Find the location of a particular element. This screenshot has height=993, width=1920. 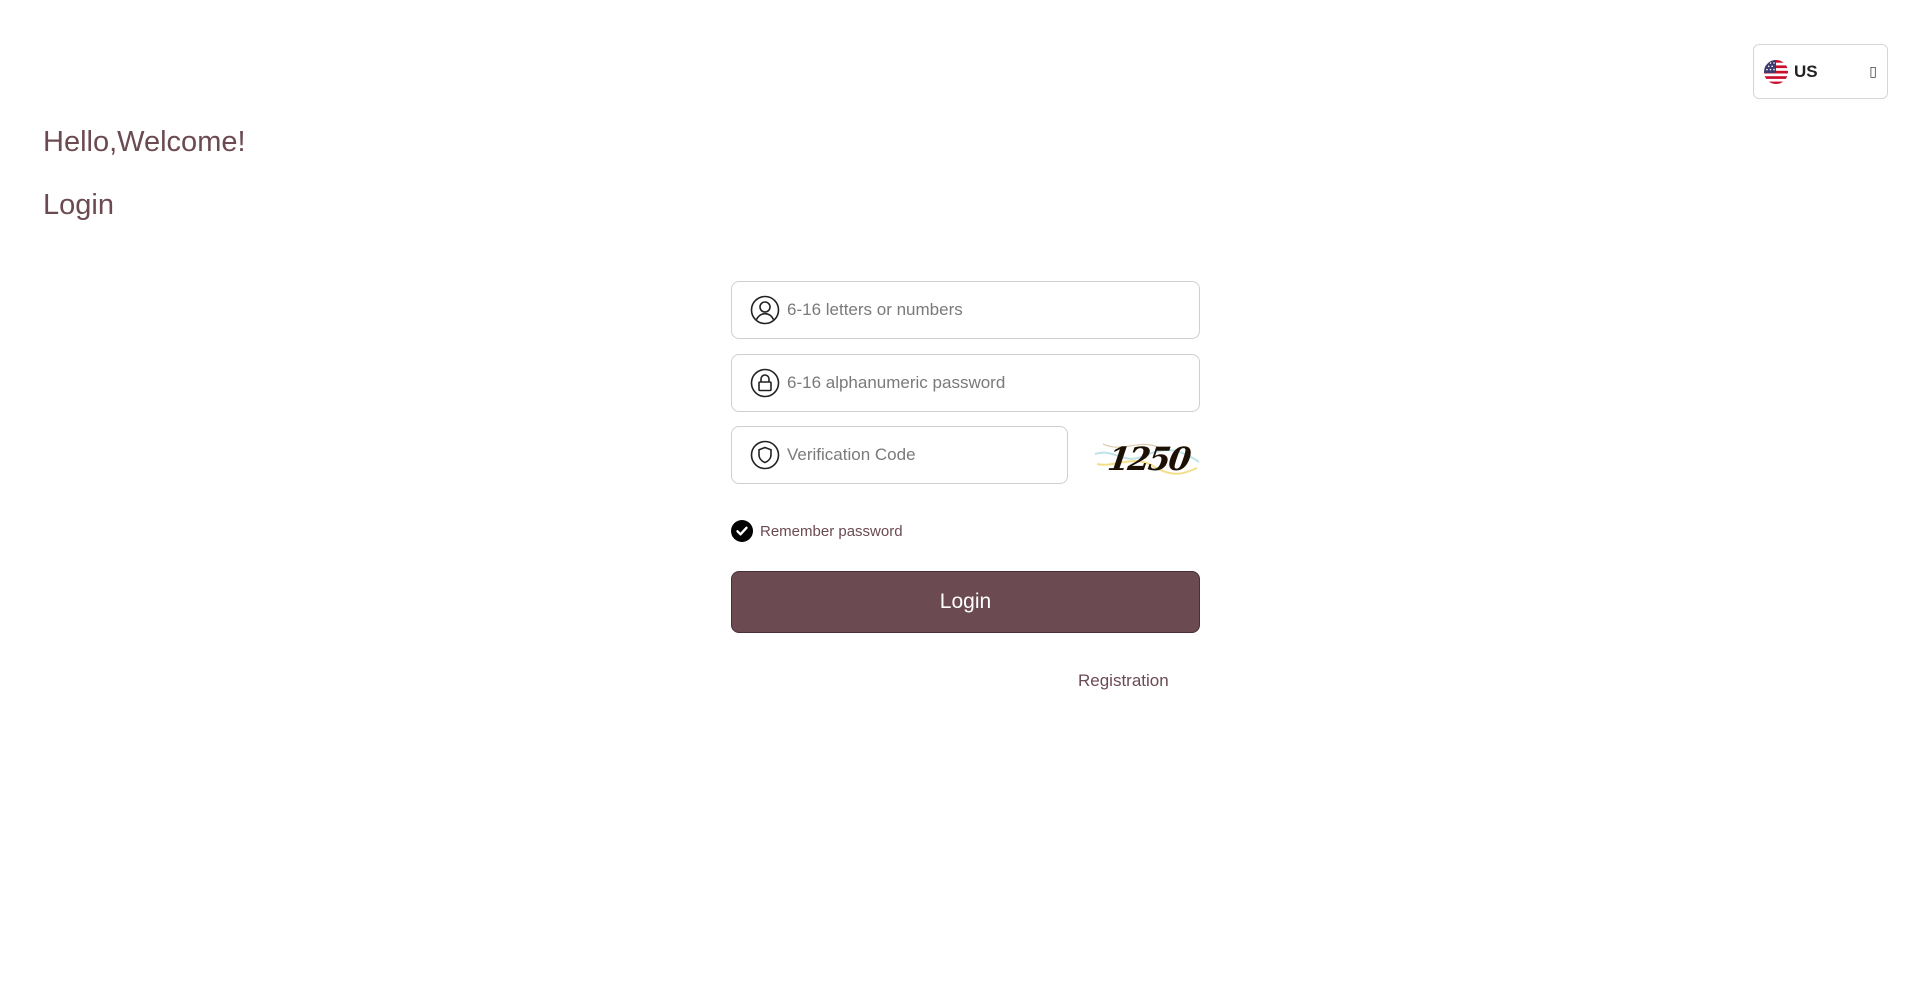

language-code: US is located at coordinates (1806, 71).